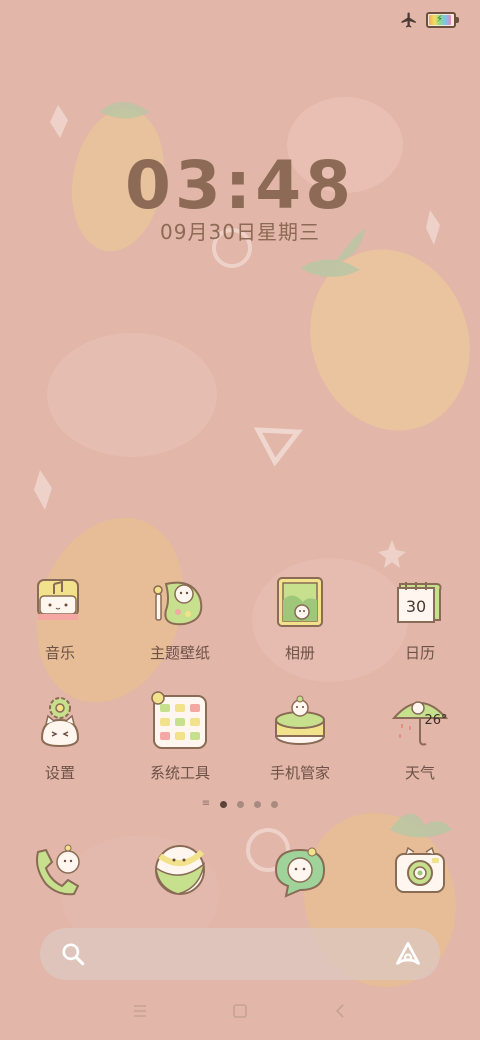 The image size is (480, 1040). I want to click on dock-camera, so click(420, 870).